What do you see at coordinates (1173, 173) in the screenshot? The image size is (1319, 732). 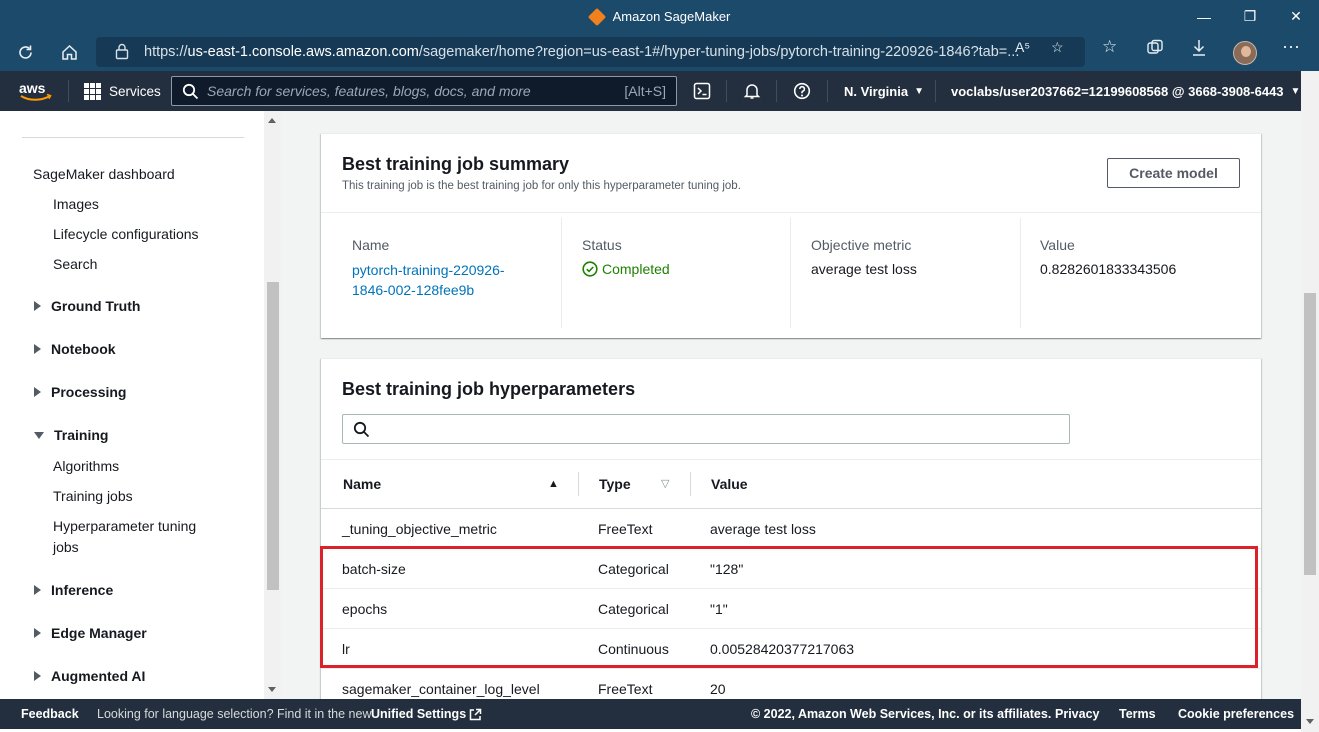 I see `create-model-button: Create model` at bounding box center [1173, 173].